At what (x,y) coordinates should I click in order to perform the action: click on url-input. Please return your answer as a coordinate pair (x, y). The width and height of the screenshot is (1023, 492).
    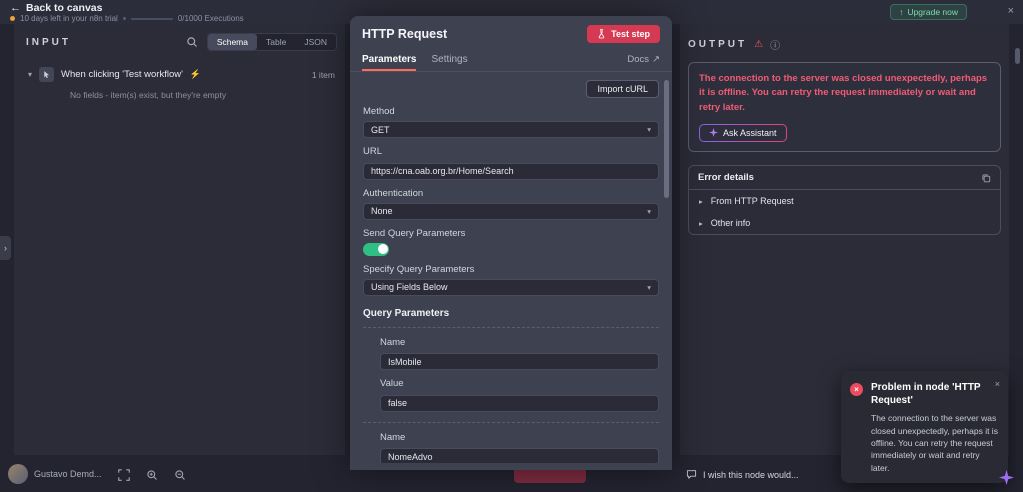
    Looking at the image, I should click on (511, 171).